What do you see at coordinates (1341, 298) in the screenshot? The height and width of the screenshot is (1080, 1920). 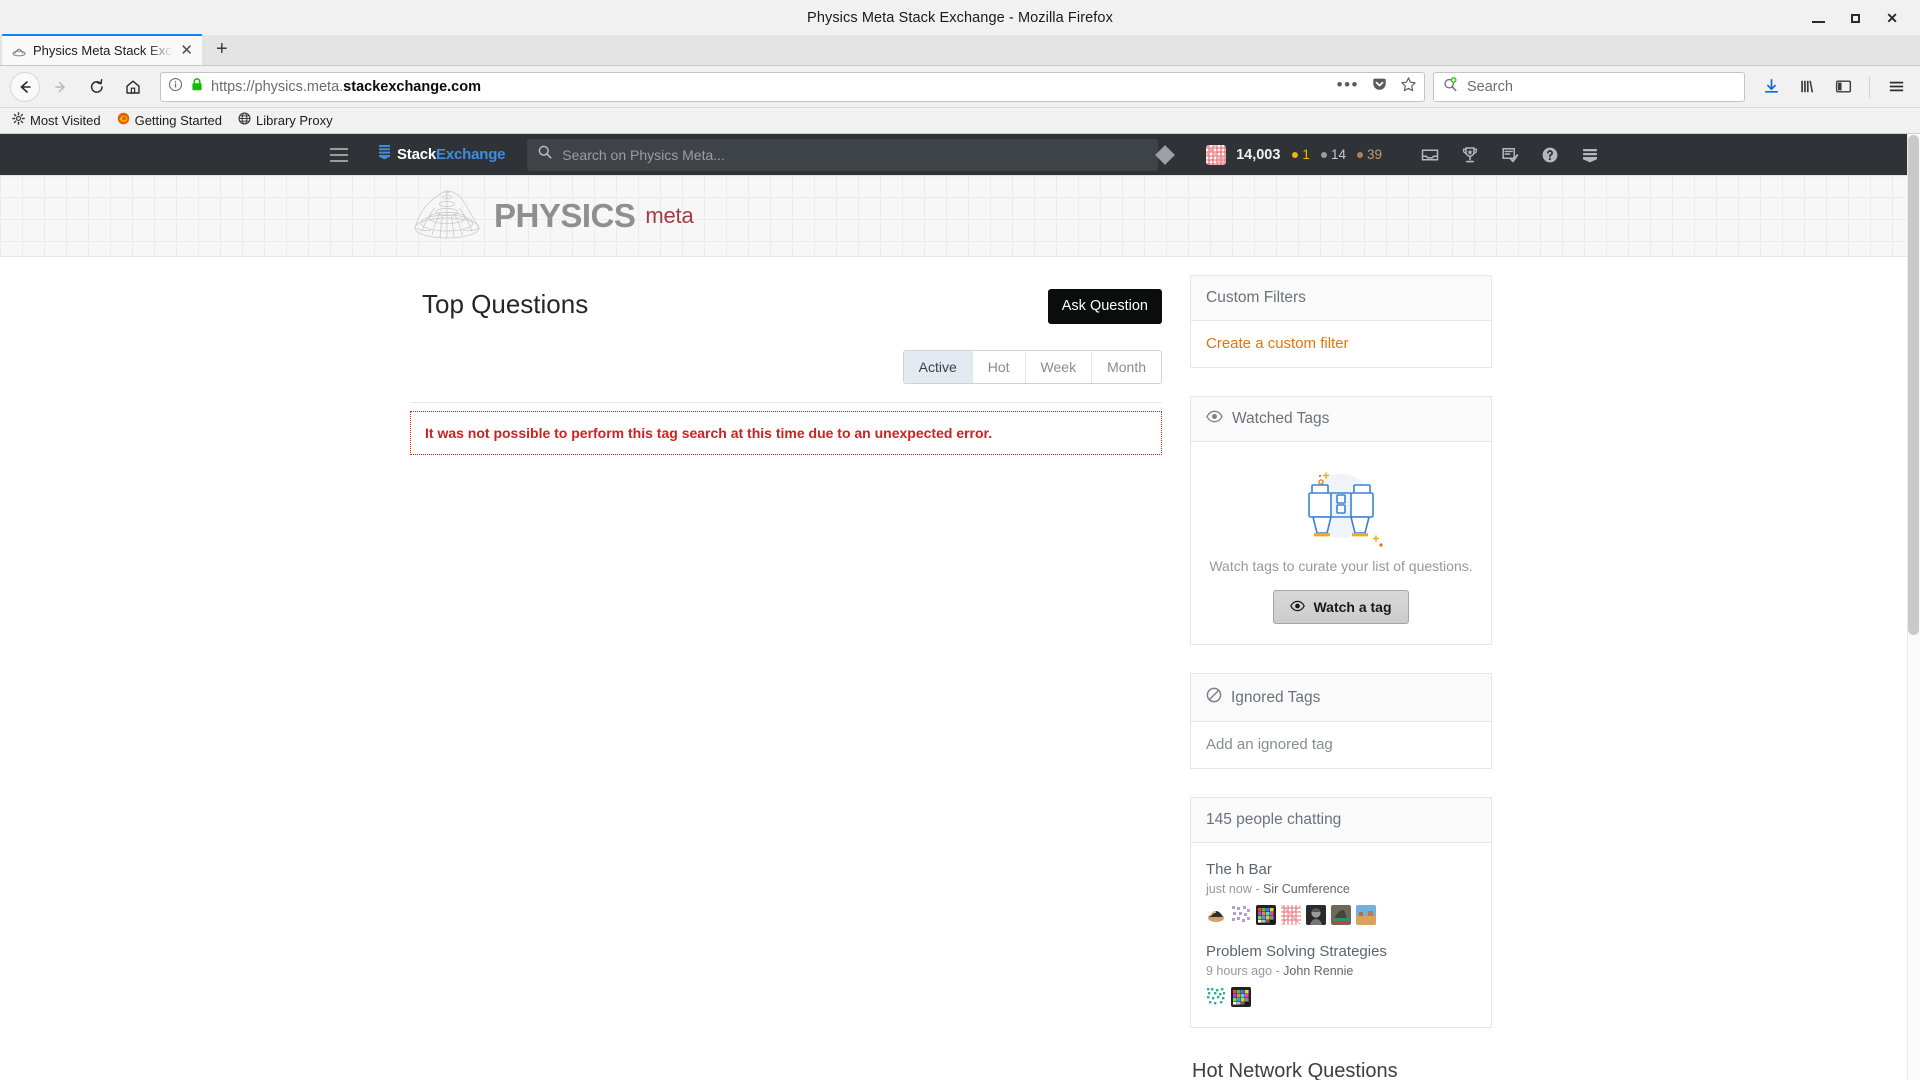 I see `custom-filters-header: Custom Filters` at bounding box center [1341, 298].